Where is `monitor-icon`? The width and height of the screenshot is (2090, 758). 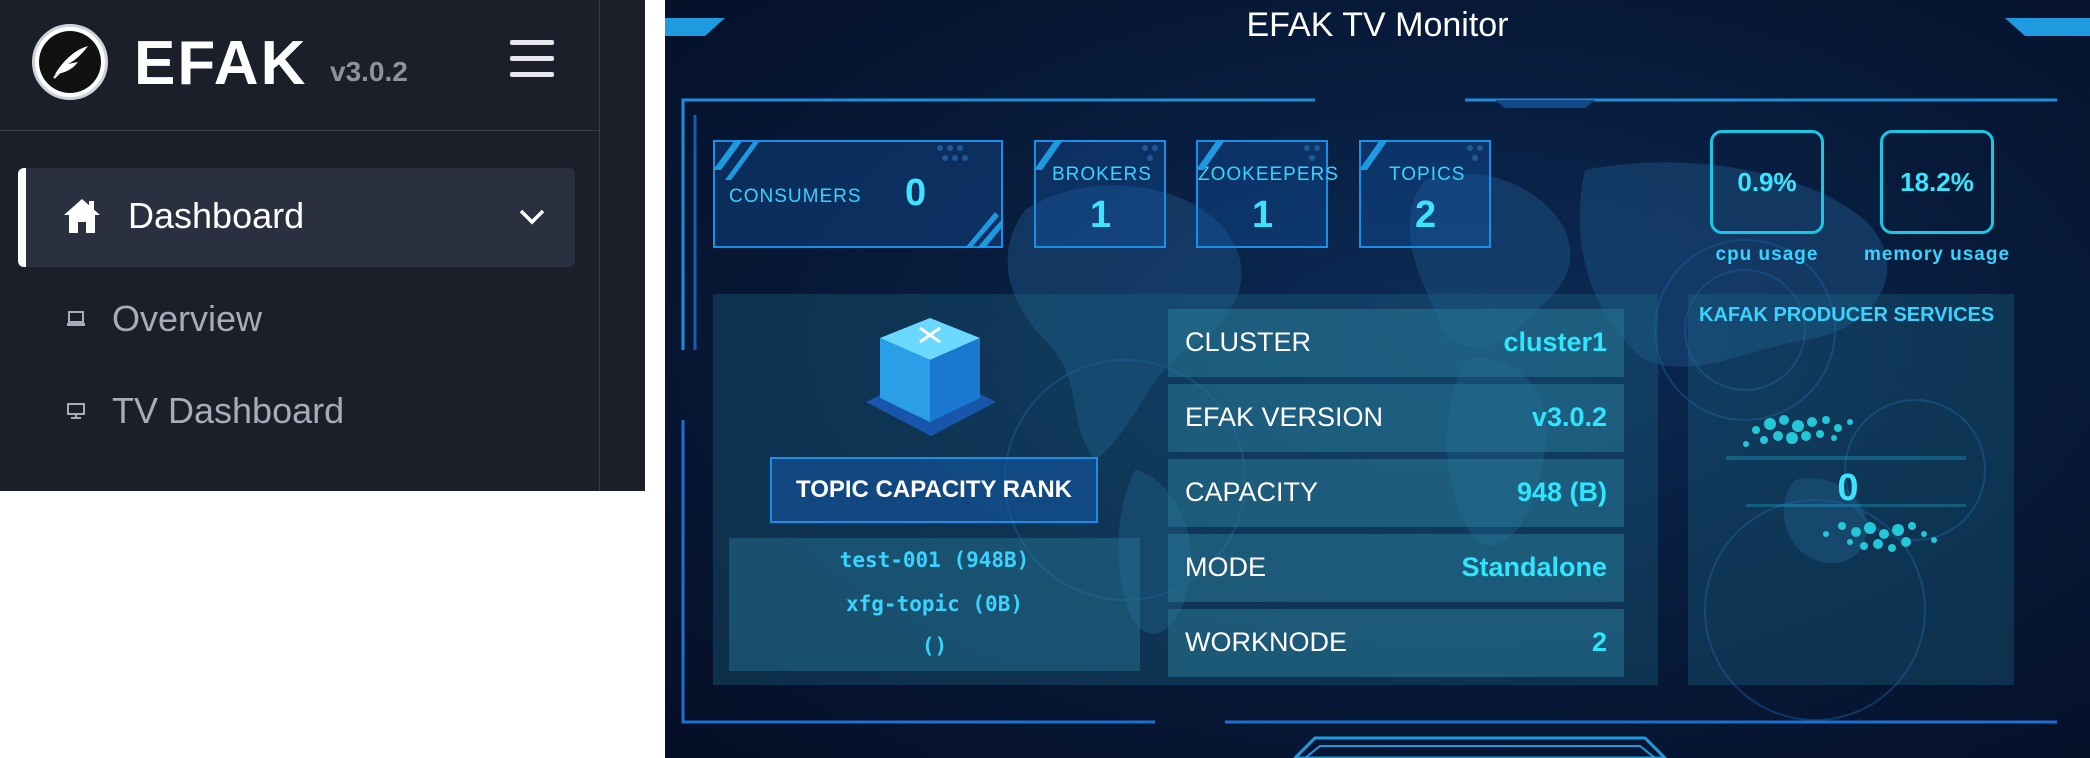 monitor-icon is located at coordinates (76, 413).